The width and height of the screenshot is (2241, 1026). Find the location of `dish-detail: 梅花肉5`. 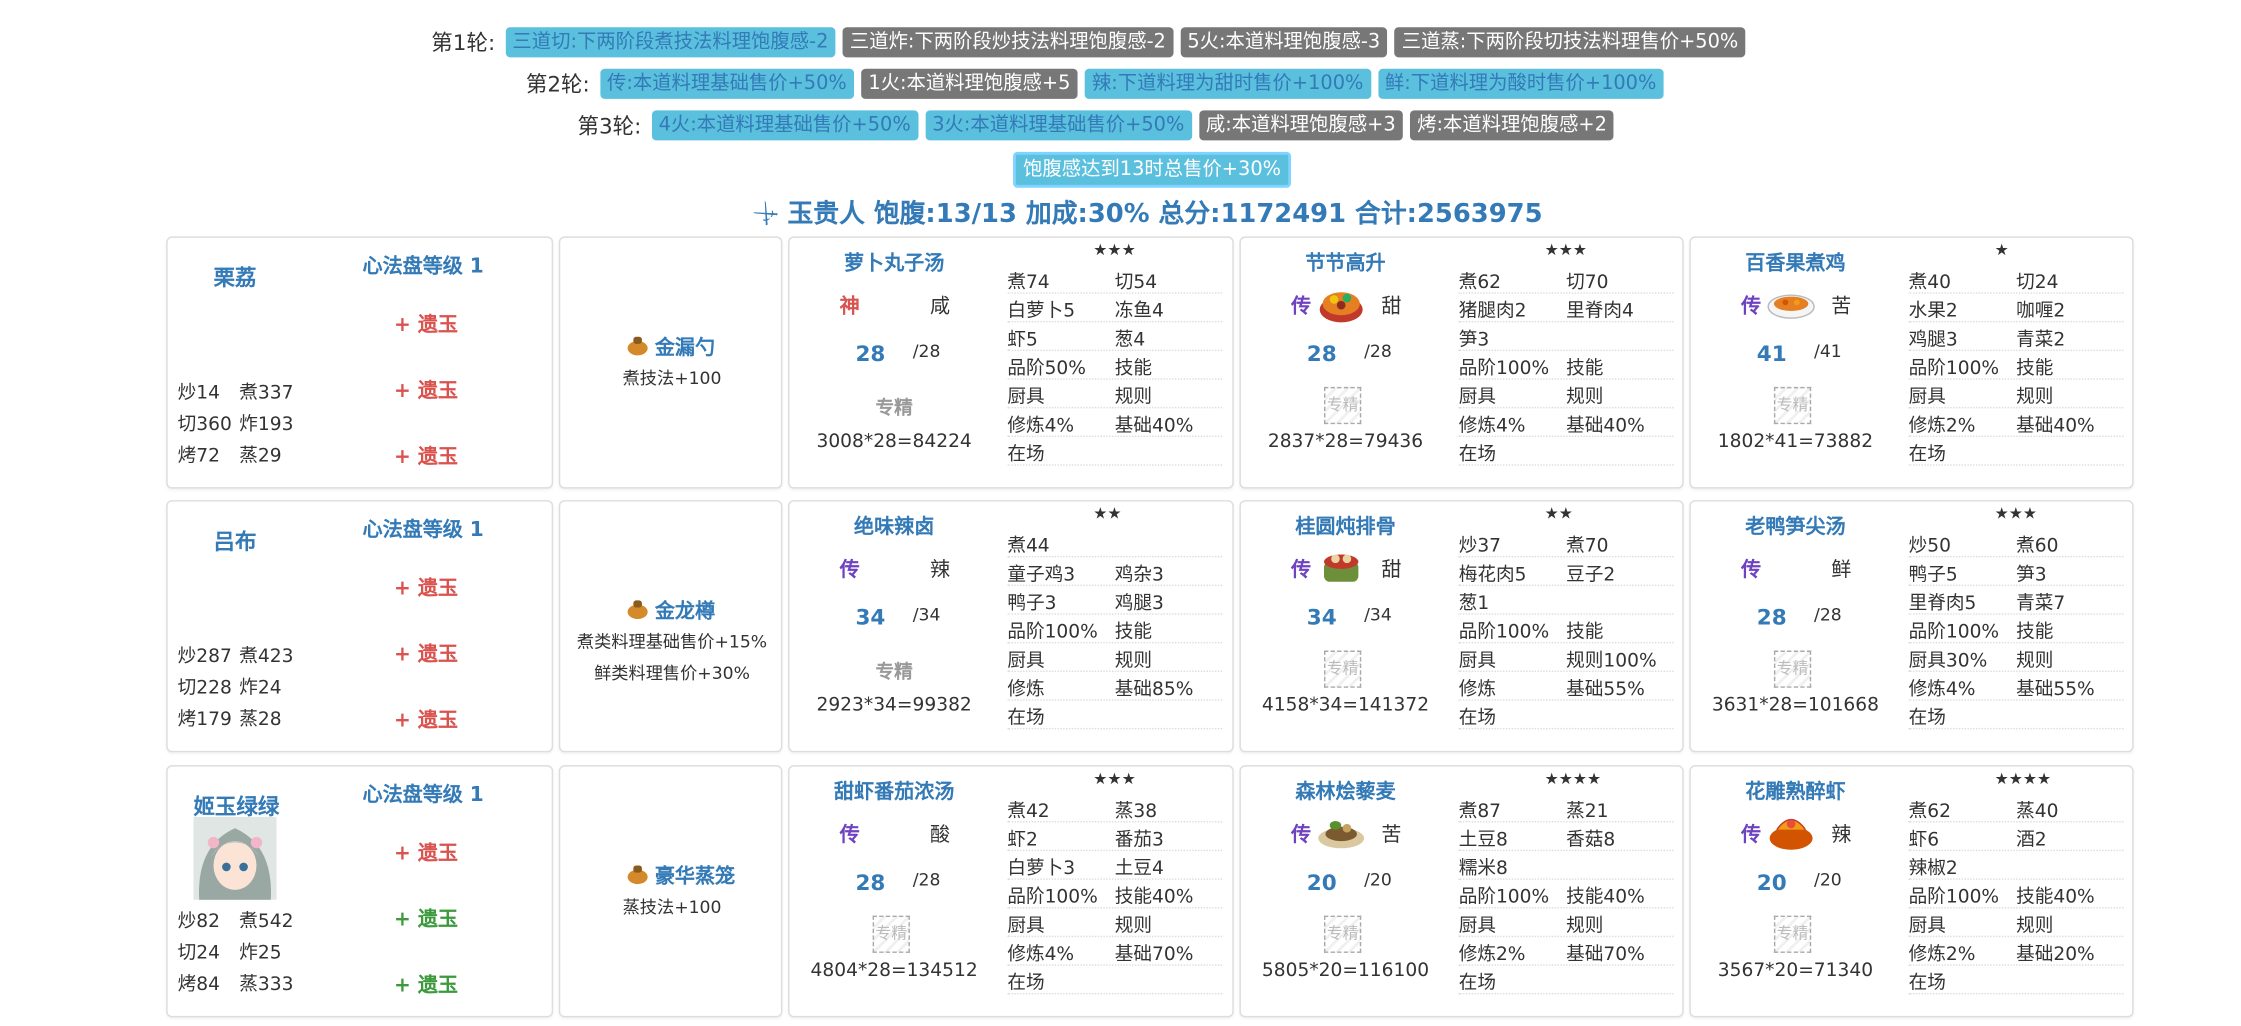

dish-detail: 梅花肉5 is located at coordinates (1492, 575).